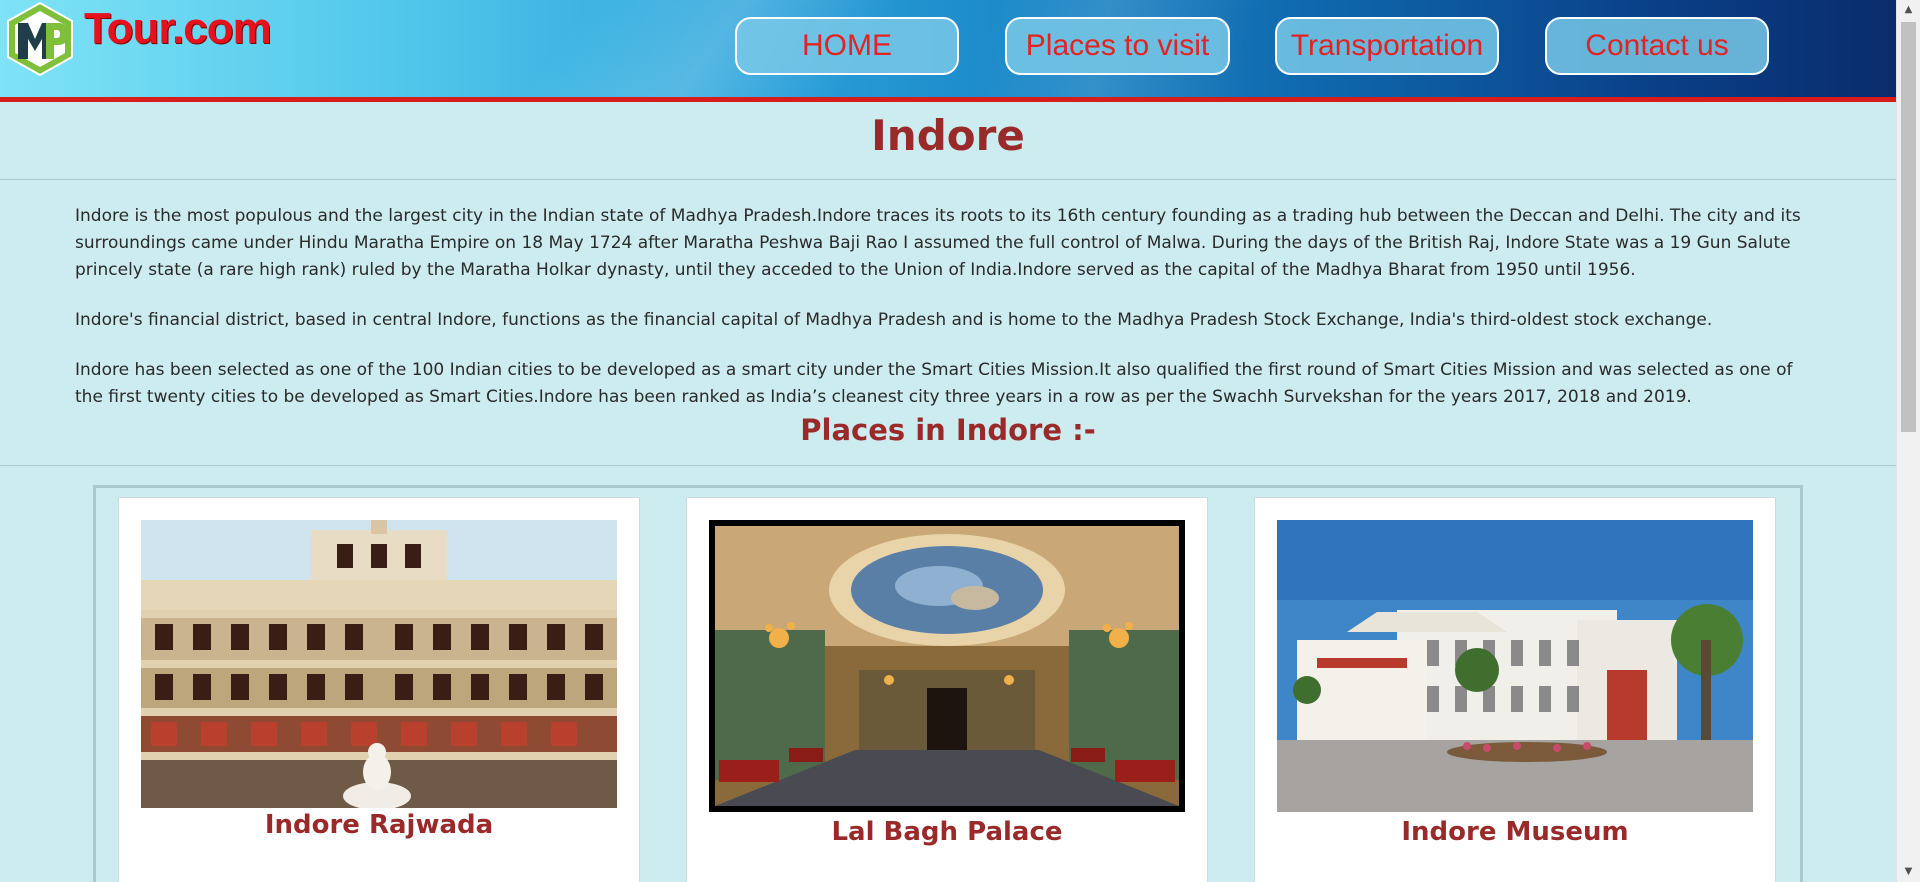 The width and height of the screenshot is (1920, 882). Describe the element at coordinates (847, 46) in the screenshot. I see `nav-home-button: HOME` at that location.